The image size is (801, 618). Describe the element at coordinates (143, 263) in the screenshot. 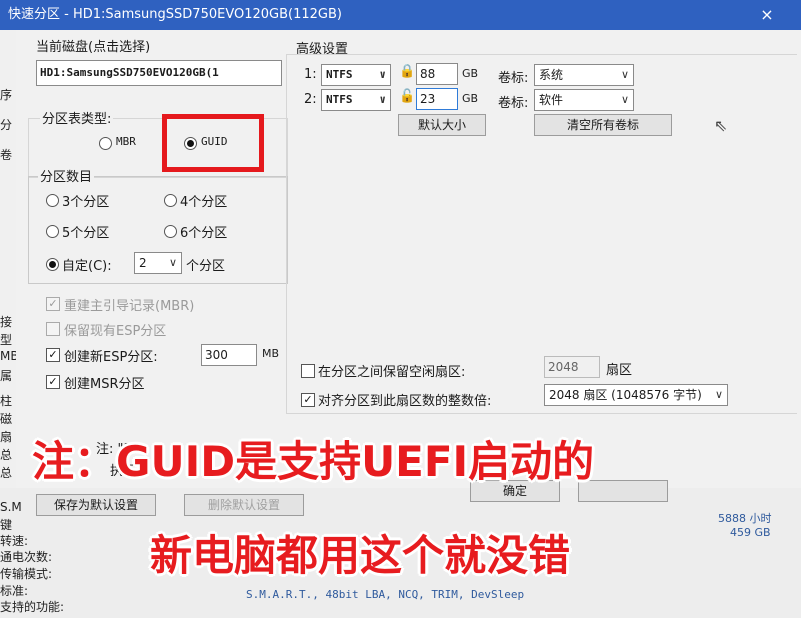

I see `custom-count-value: 2` at that location.